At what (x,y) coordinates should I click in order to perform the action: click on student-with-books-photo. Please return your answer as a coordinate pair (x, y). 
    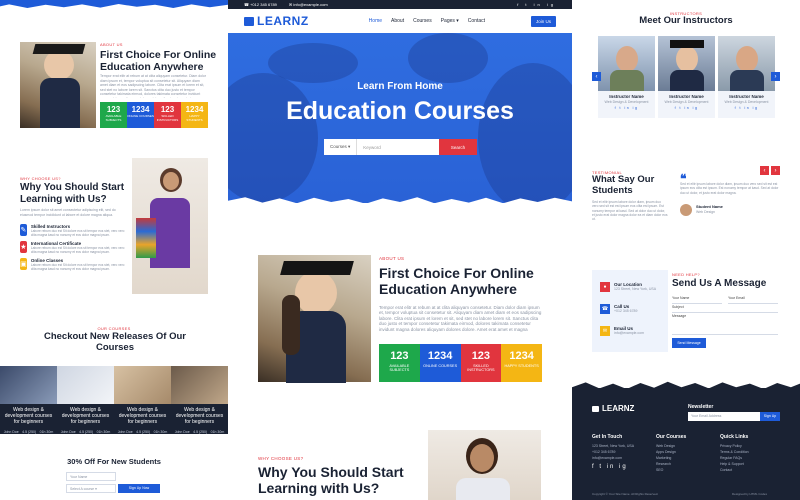
    Looking at the image, I should click on (170, 226).